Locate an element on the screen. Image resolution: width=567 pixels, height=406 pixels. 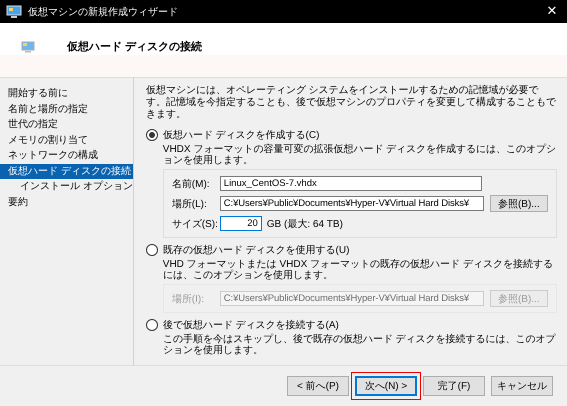
wizard-button: 次へ(N) > is located at coordinates (386, 386).